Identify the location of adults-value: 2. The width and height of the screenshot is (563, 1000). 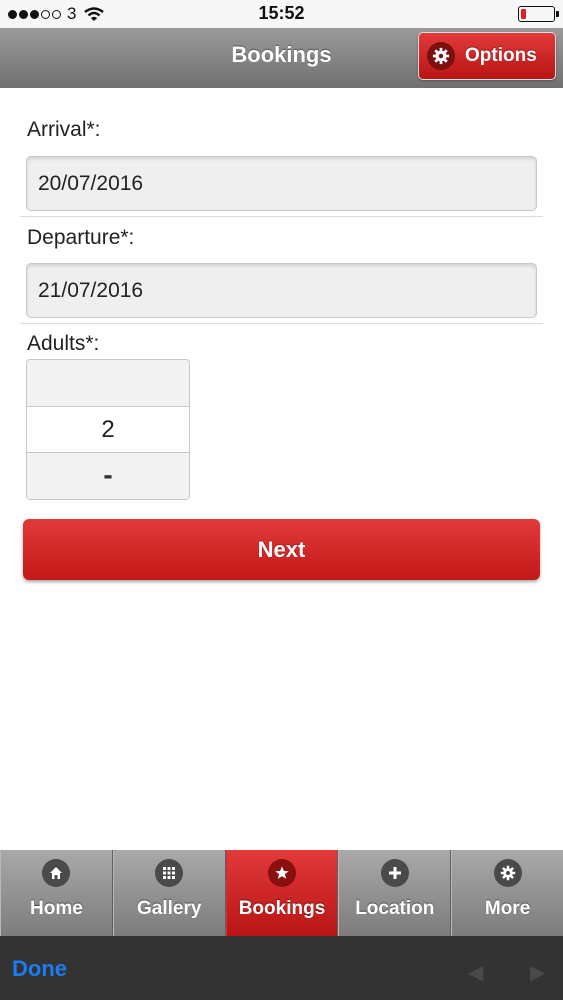
(108, 429).